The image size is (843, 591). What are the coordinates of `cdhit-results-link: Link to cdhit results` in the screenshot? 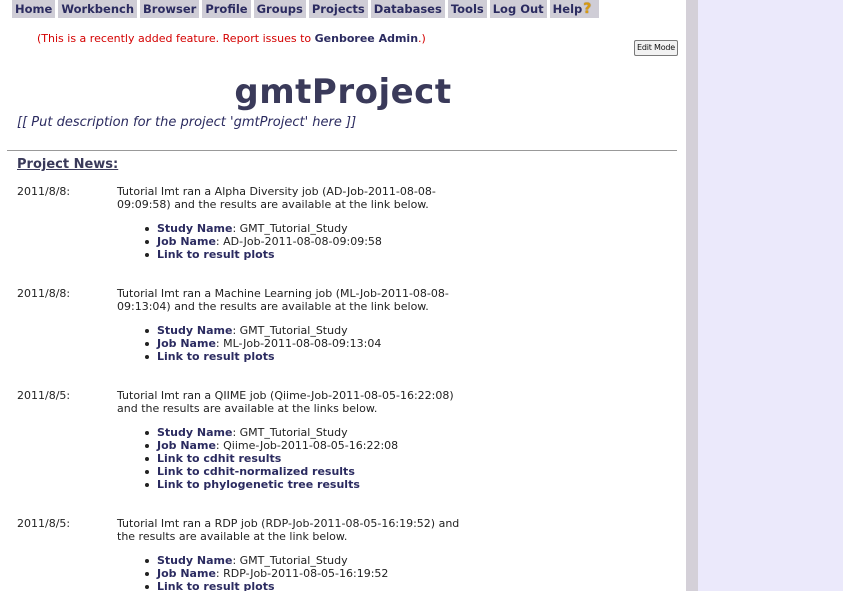 It's located at (219, 458).